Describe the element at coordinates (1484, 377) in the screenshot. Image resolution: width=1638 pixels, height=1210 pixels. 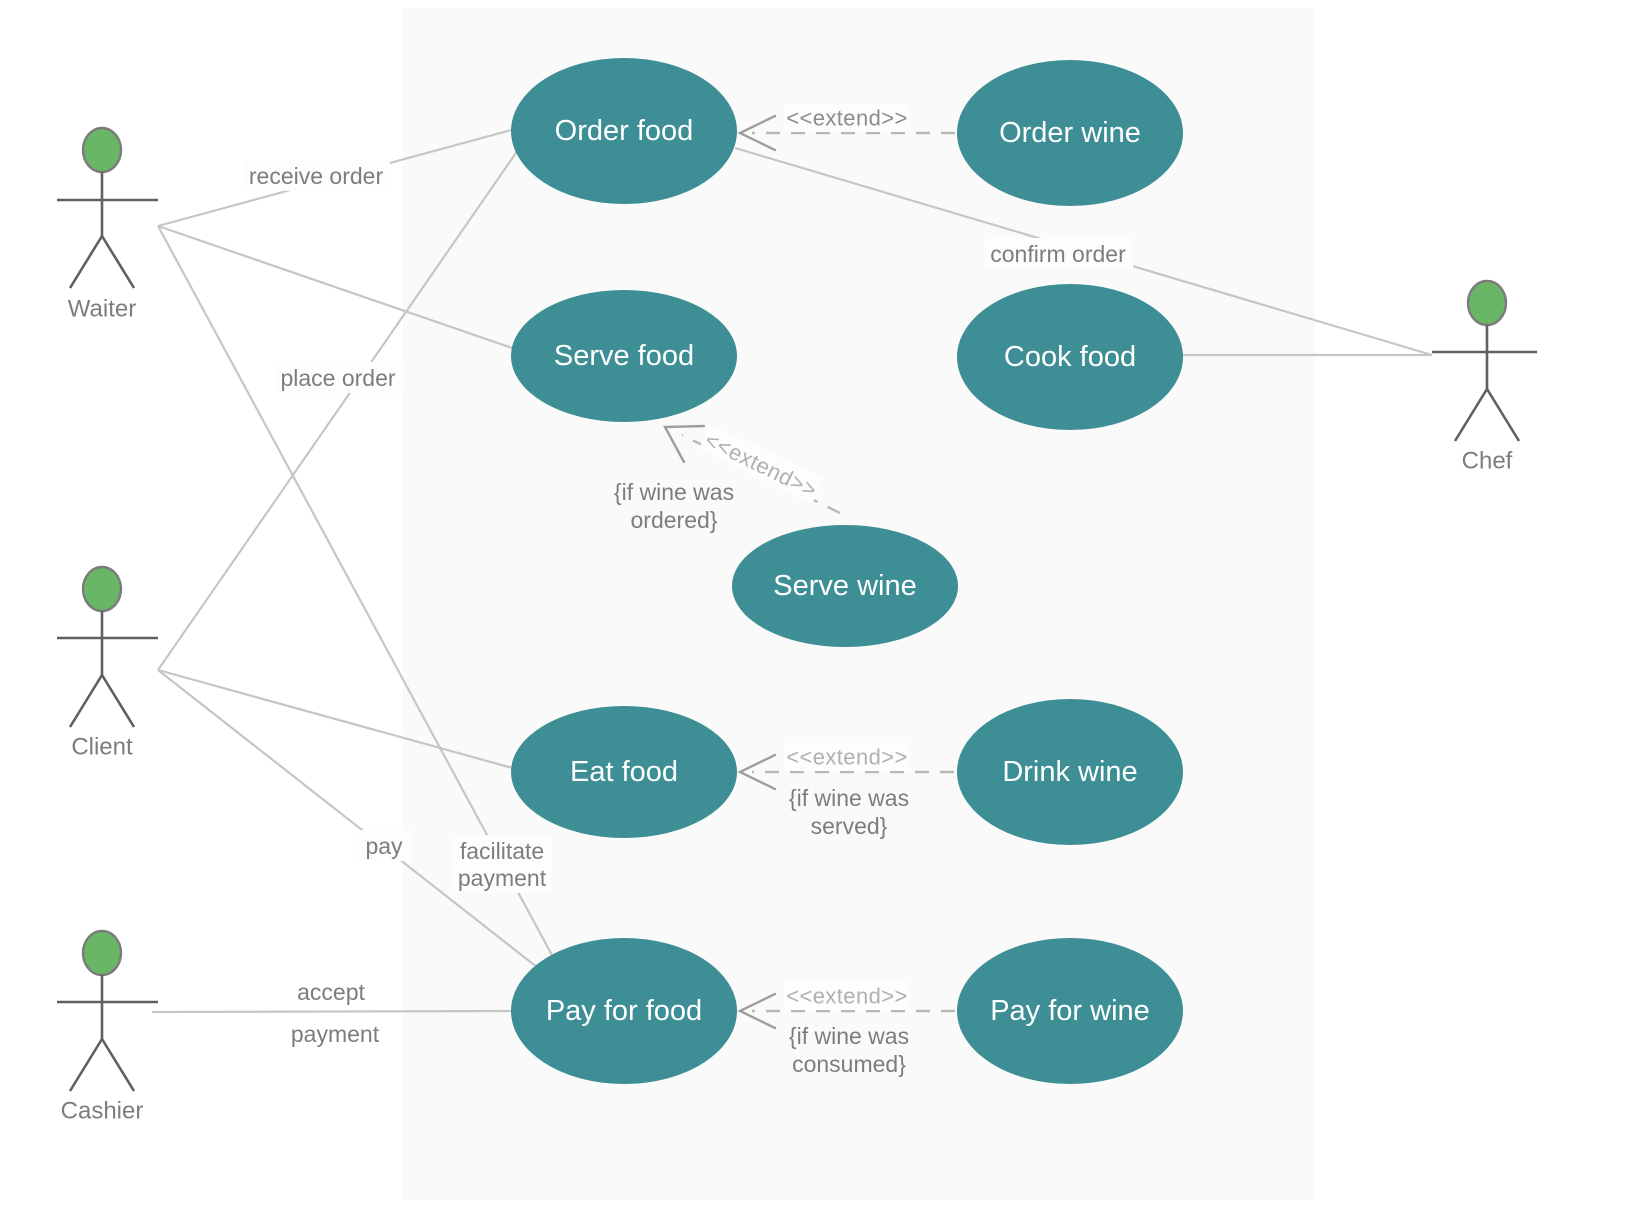
I see `actor-chef: Chef` at that location.